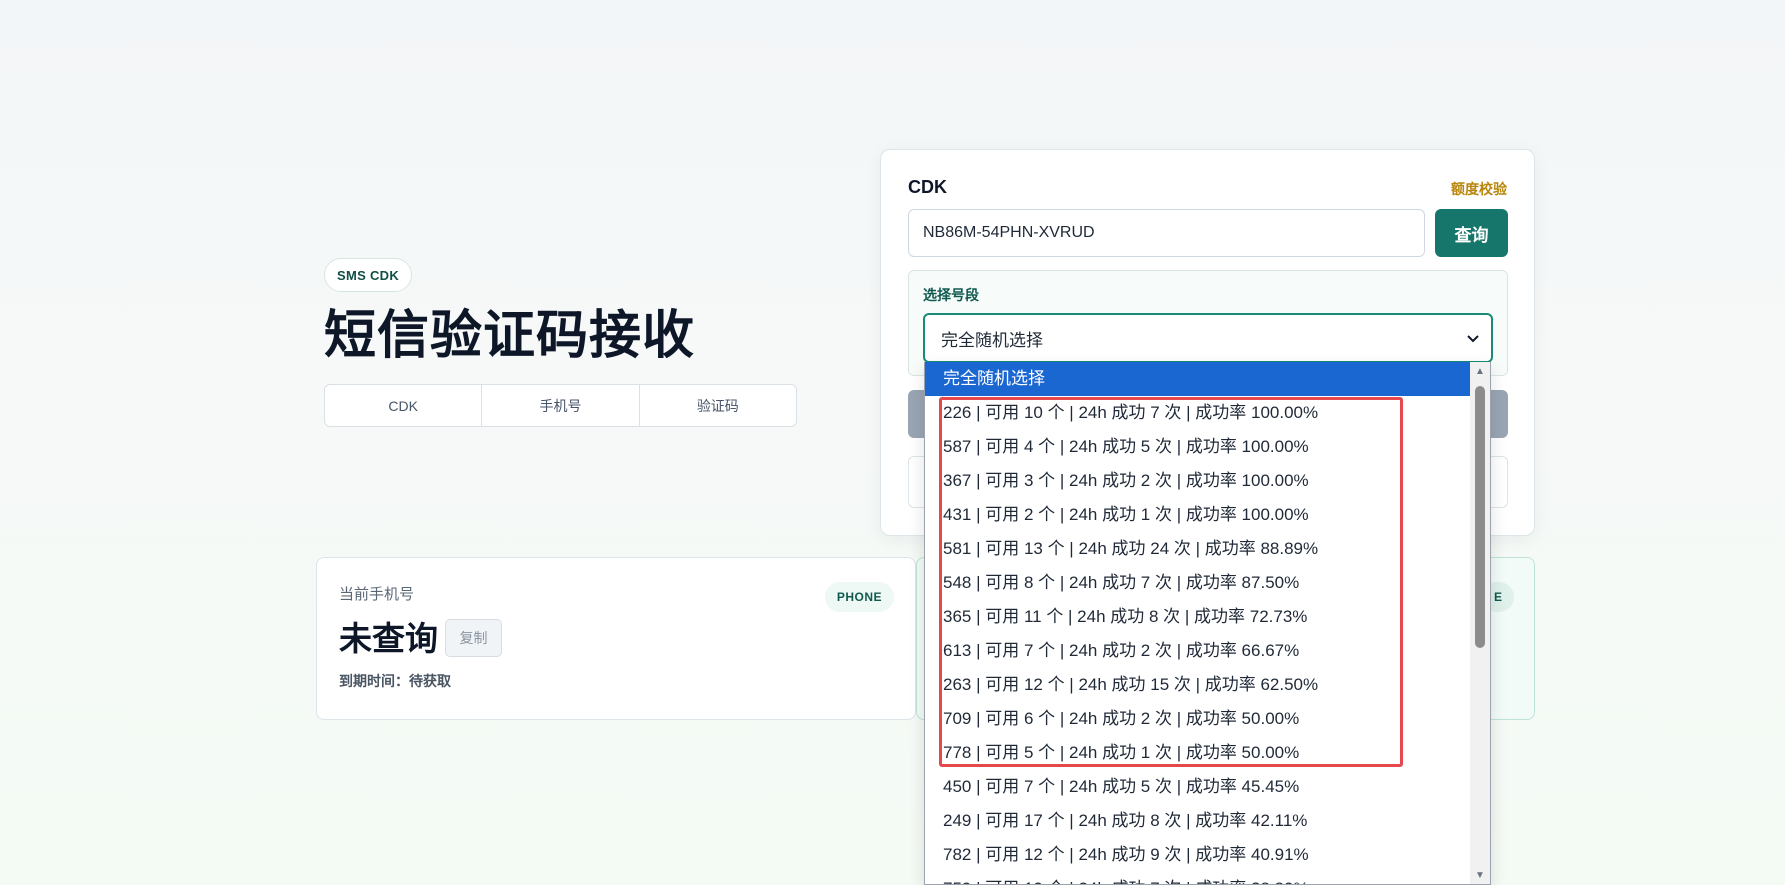 This screenshot has width=1785, height=885. Describe the element at coordinates (473, 638) in the screenshot. I see `copy-button: 复制` at that location.